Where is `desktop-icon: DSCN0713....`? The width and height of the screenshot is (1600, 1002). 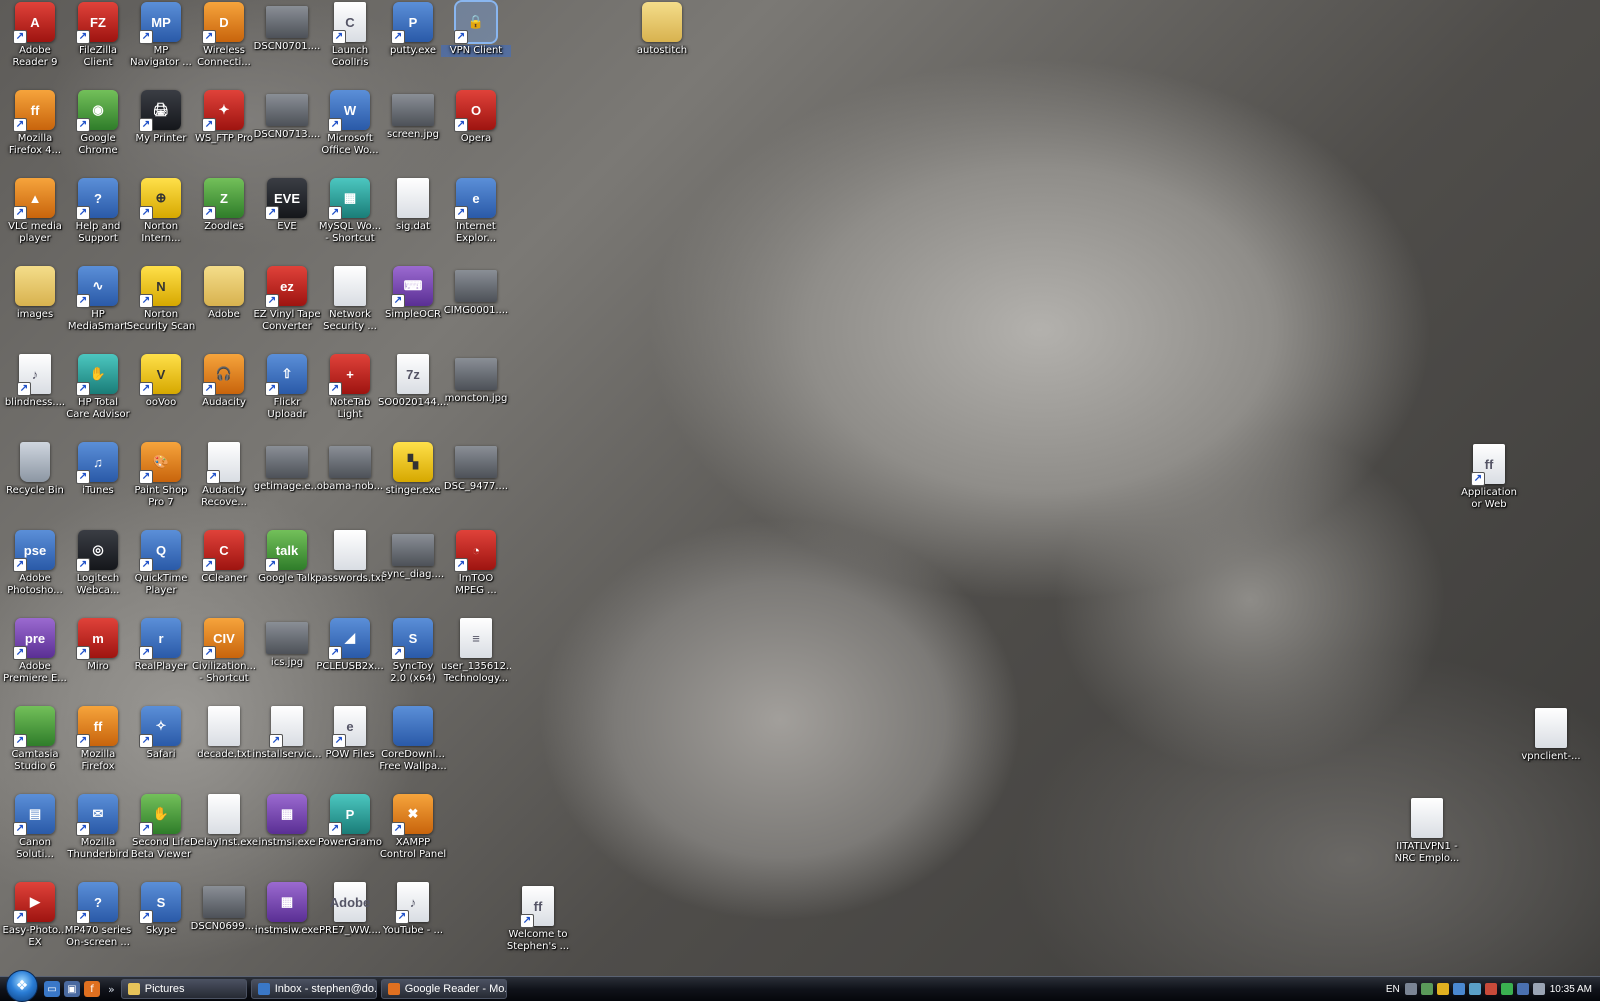 desktop-icon: DSCN0713.... is located at coordinates (287, 115).